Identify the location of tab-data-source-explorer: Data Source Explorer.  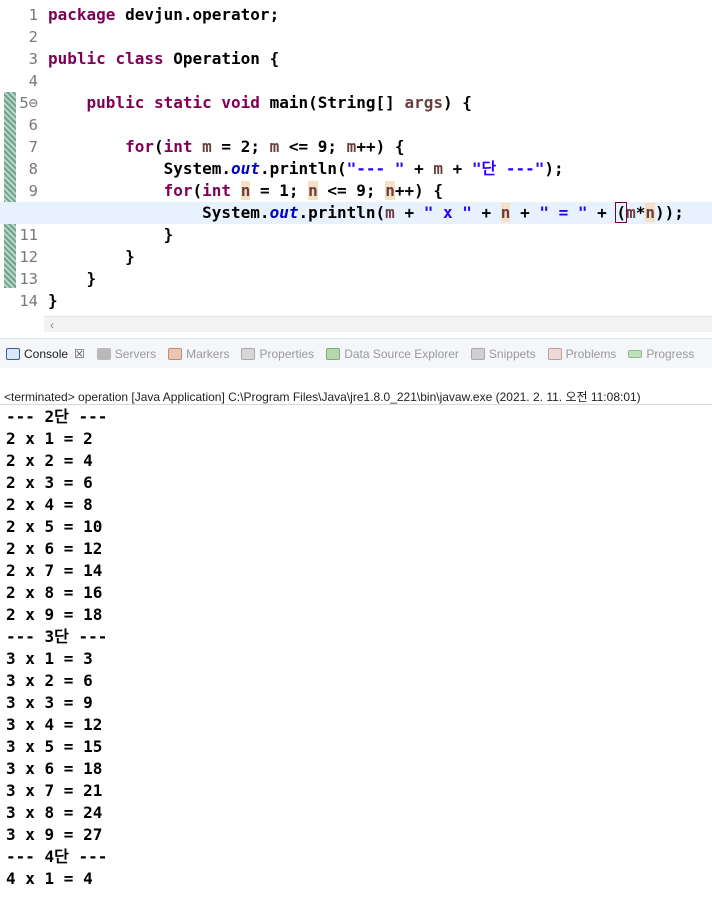
(392, 354).